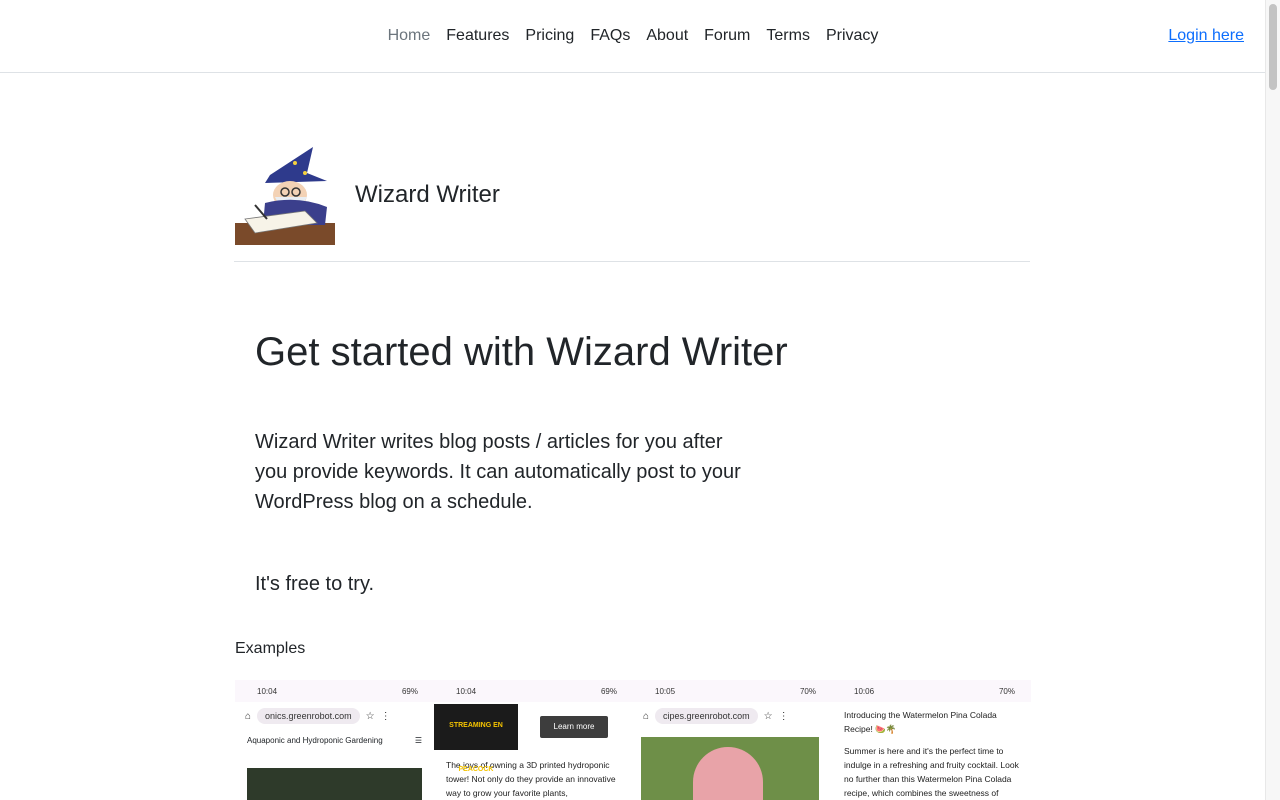 The image size is (1280, 800). I want to click on page-scrollbar, so click(1272, 400).